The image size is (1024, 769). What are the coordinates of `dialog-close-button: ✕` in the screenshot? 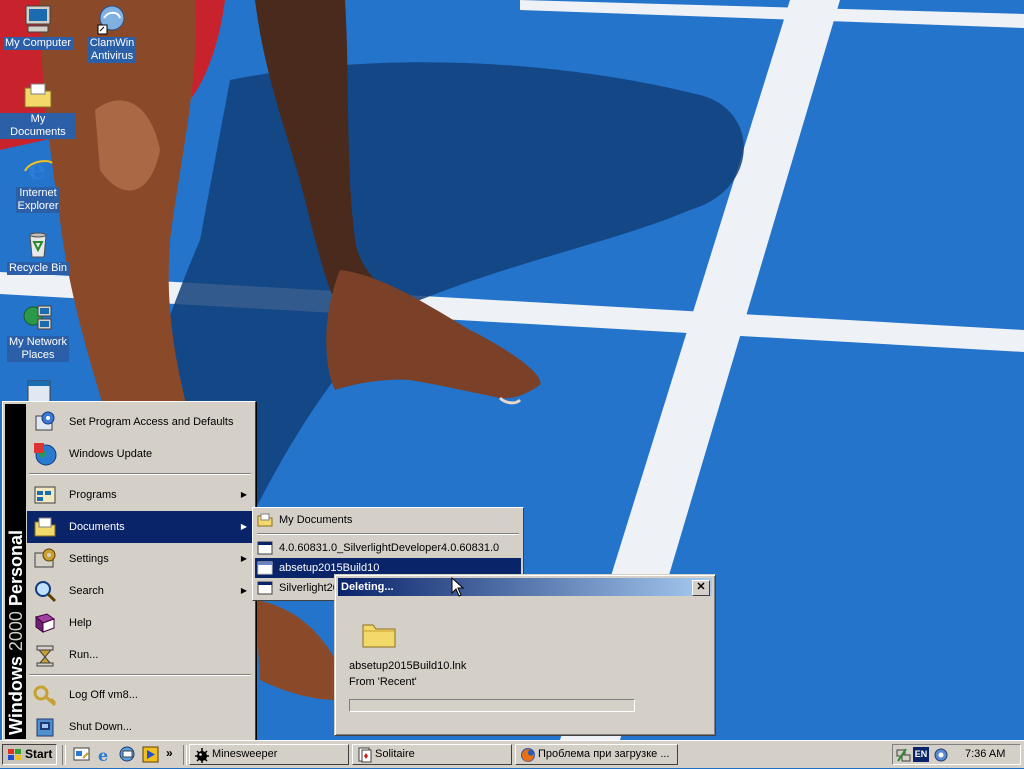 It's located at (701, 588).